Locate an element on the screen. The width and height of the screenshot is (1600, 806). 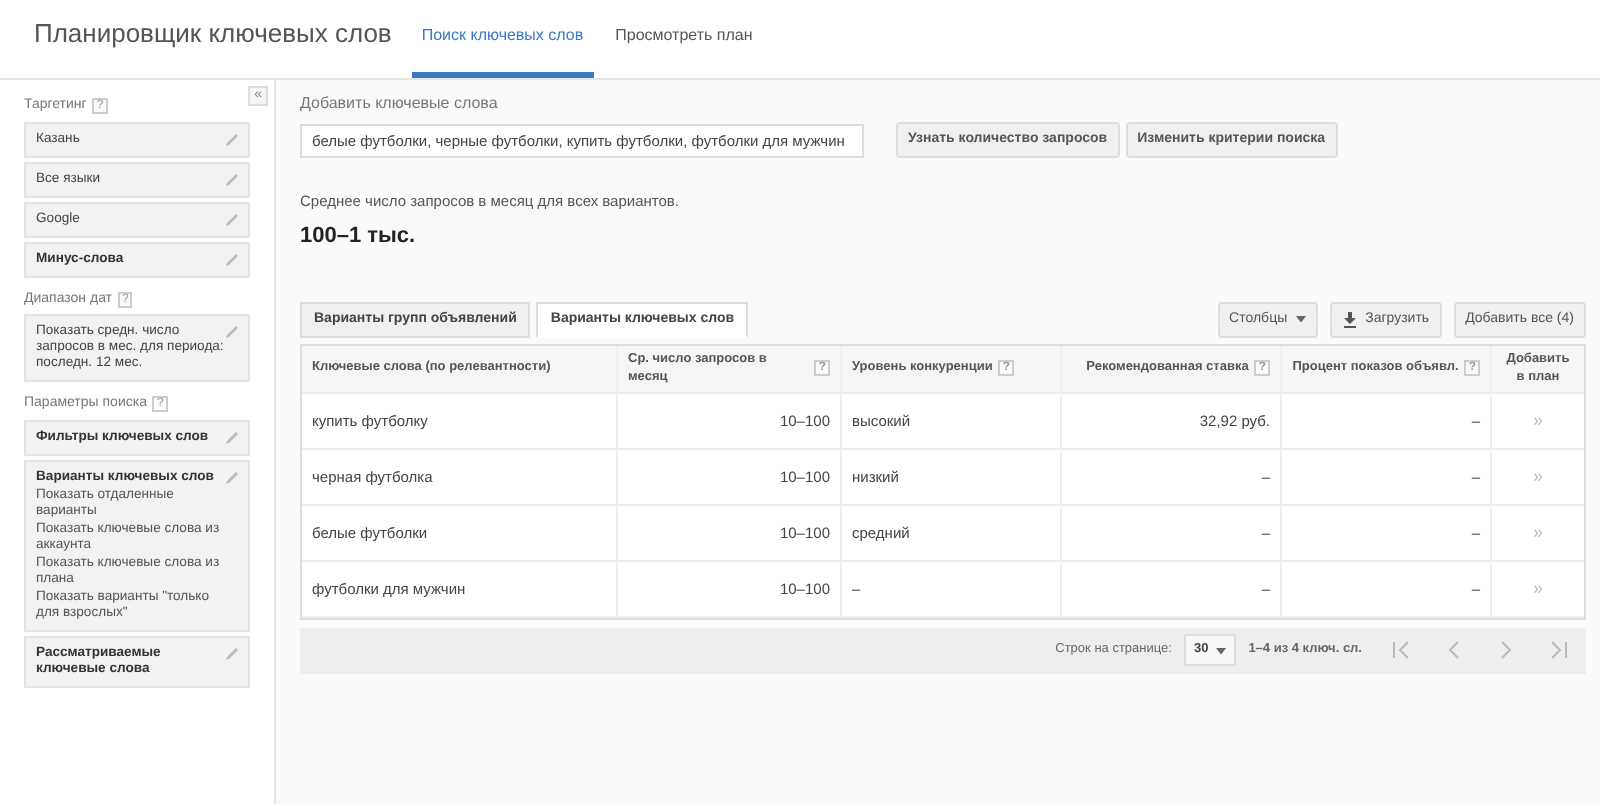
summary-value: 100–1 тыс. is located at coordinates (359, 237).